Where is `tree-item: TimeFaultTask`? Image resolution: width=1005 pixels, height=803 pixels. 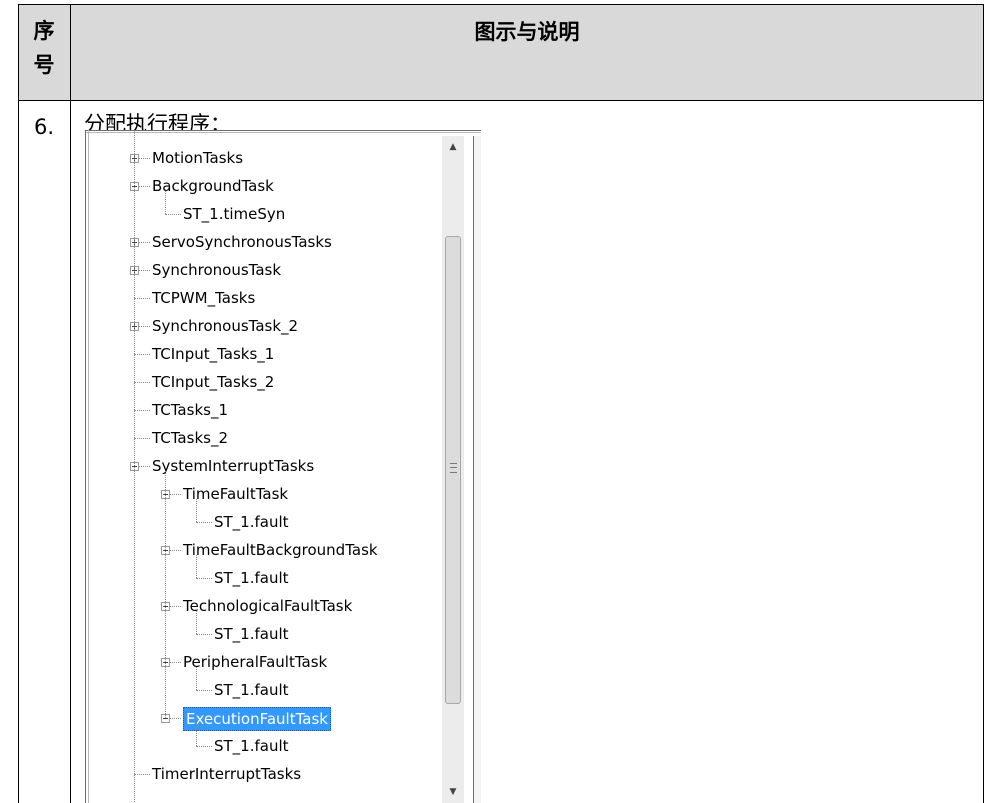
tree-item: TimeFaultTask is located at coordinates (235, 494).